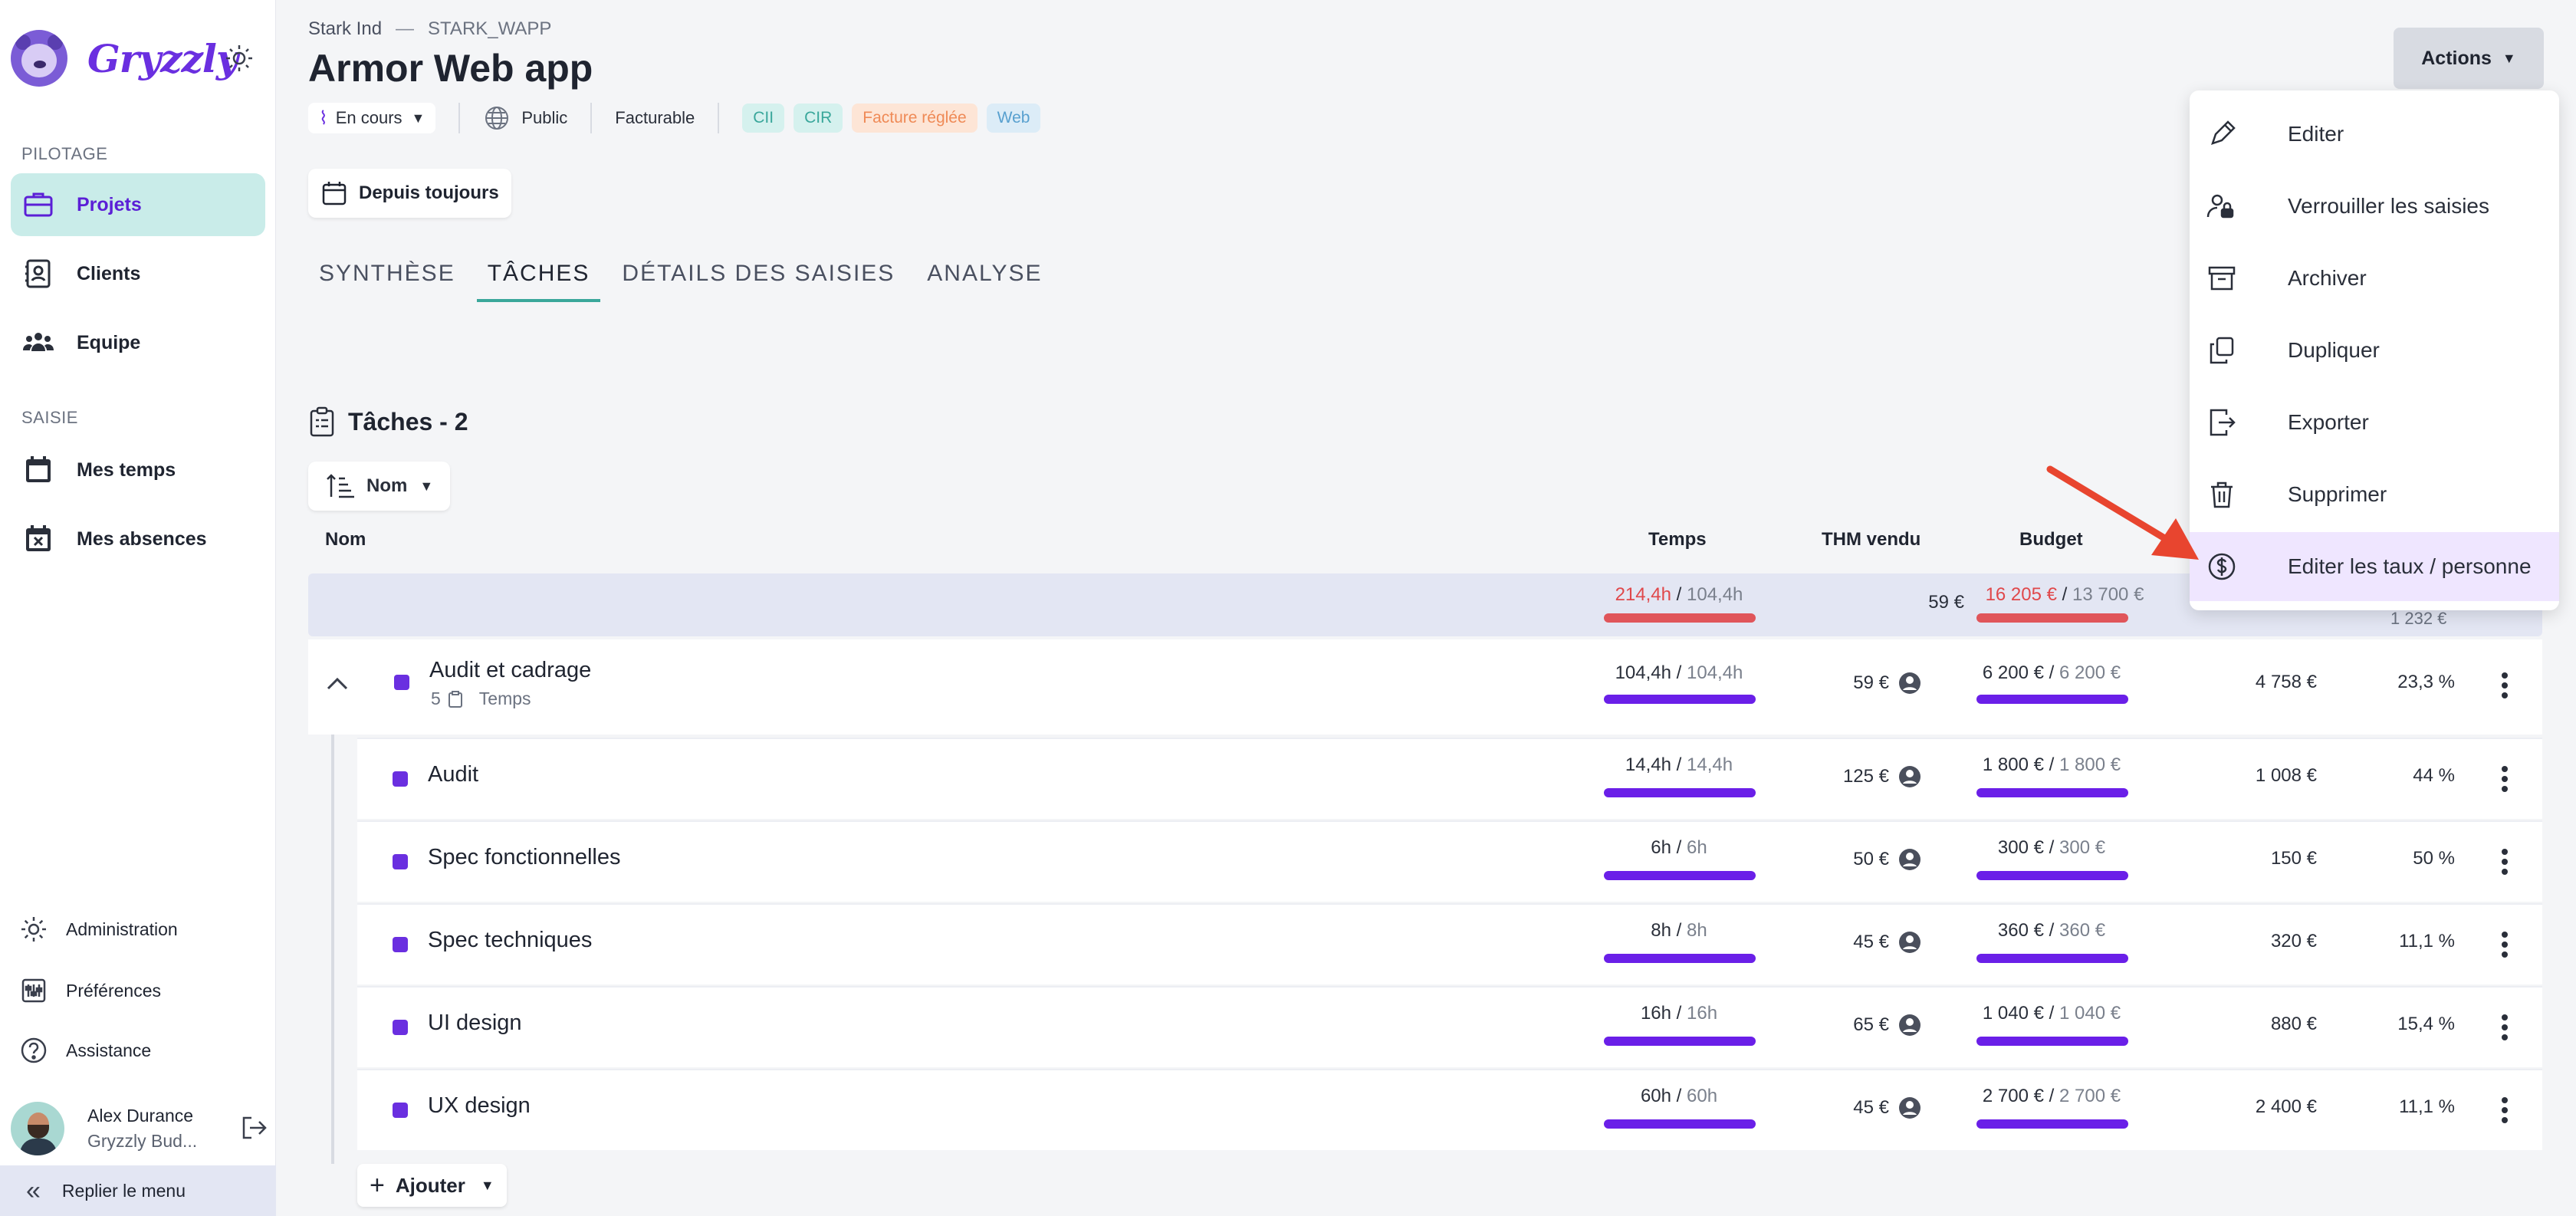  What do you see at coordinates (2123, 512) in the screenshot?
I see `pointer-arrow-icon` at bounding box center [2123, 512].